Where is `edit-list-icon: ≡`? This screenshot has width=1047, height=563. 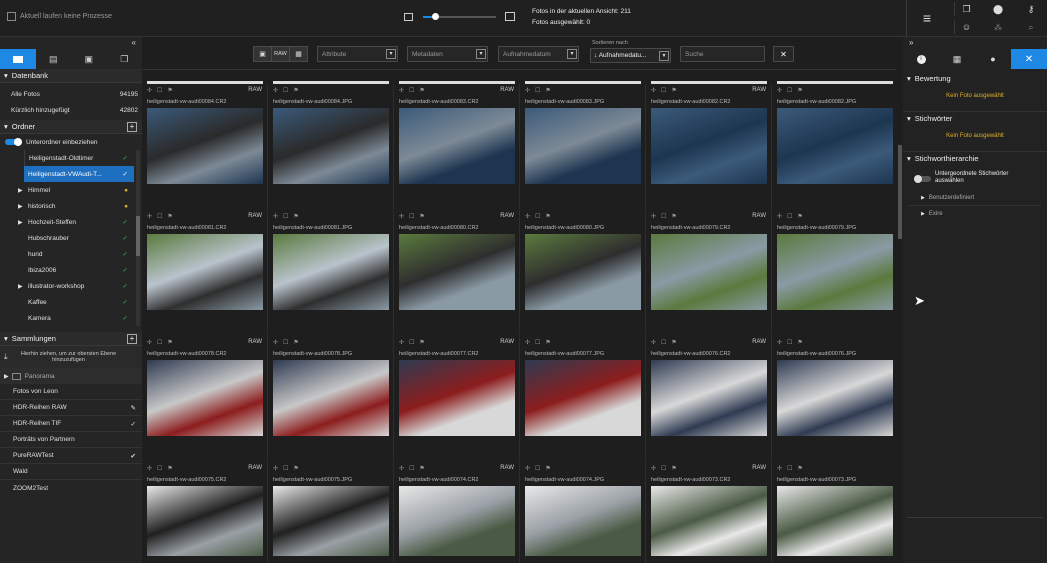
edit-list-icon: ≡ is located at coordinates (927, 18).